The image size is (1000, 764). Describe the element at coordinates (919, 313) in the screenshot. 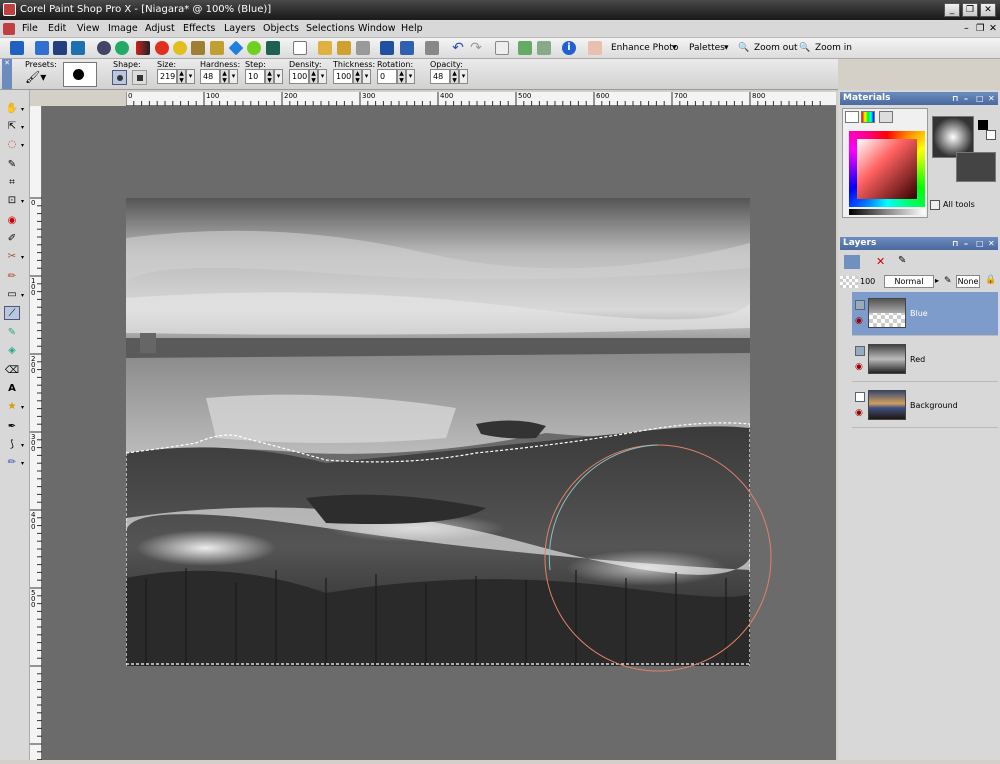

I see `layer-name: Blue` at that location.